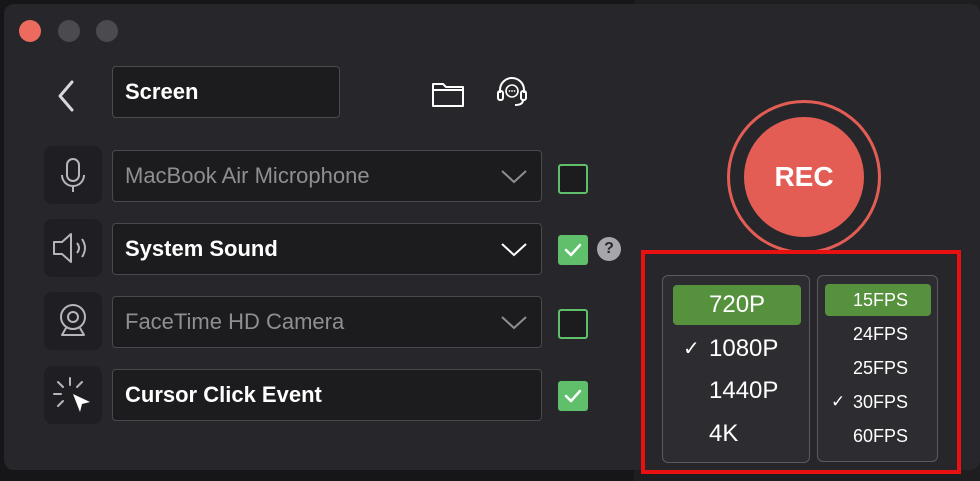 Image resolution: width=980 pixels, height=481 pixels. I want to click on minimize-window-button, so click(69, 31).